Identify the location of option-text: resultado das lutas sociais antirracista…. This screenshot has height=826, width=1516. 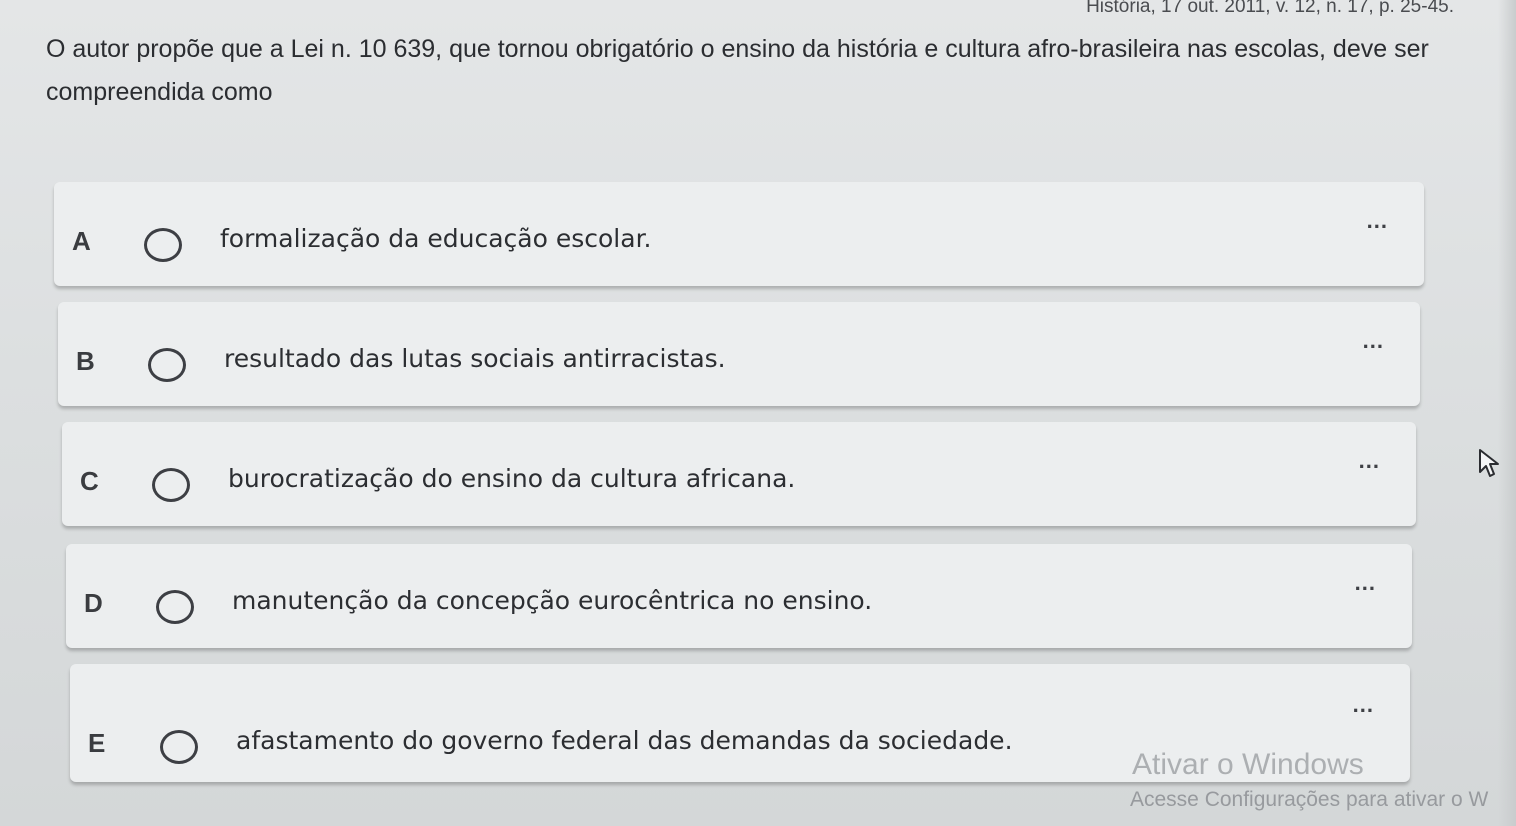
(475, 358).